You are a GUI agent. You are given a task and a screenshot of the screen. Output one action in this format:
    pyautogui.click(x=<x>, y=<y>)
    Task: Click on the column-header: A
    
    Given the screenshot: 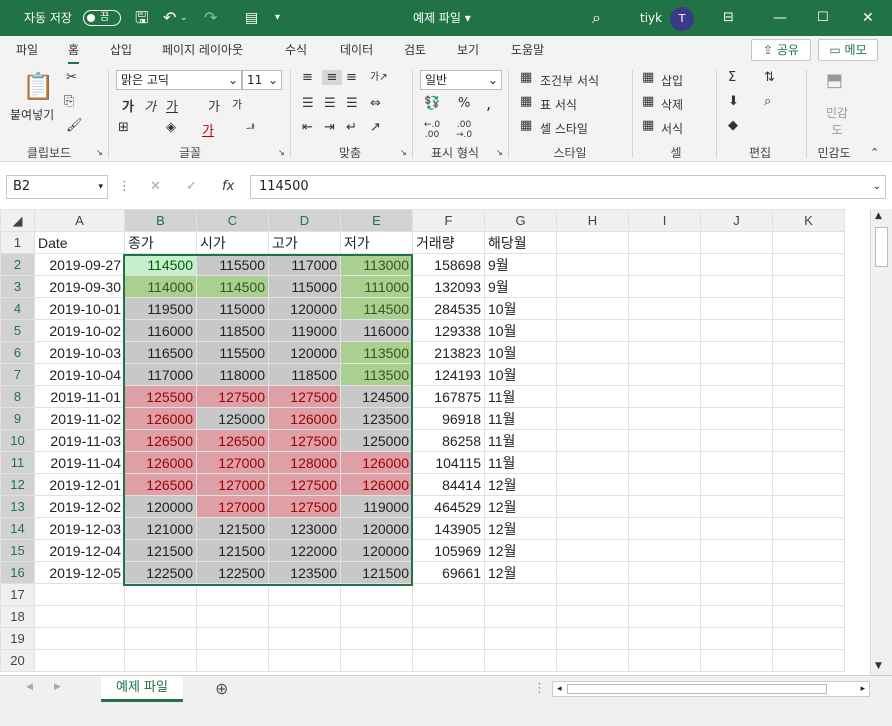 What is the action you would take?
    pyautogui.click(x=79, y=220)
    